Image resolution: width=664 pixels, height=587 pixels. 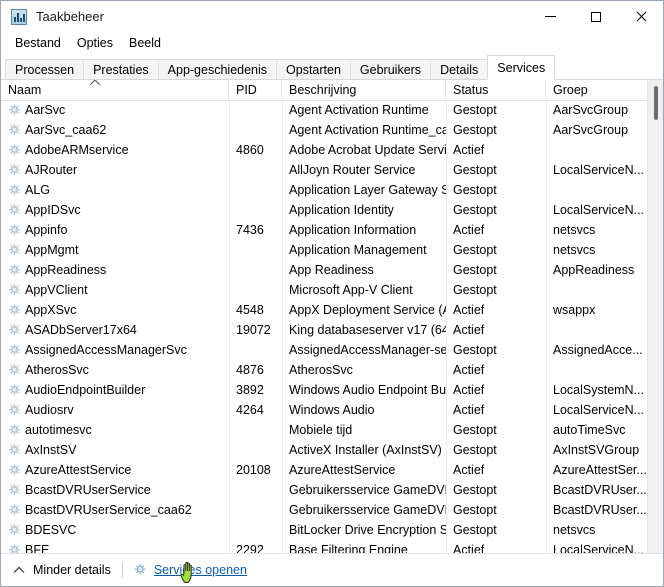 What do you see at coordinates (51, 170) in the screenshot?
I see `cell-naam: AJRouter` at bounding box center [51, 170].